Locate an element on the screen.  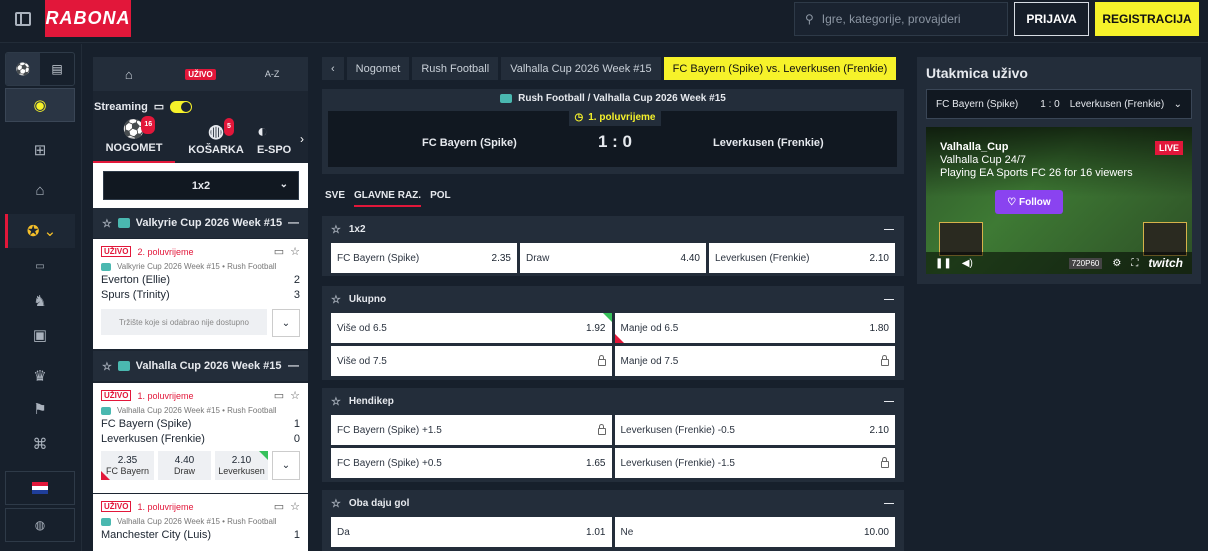
search-input is located at coordinates (906, 19).